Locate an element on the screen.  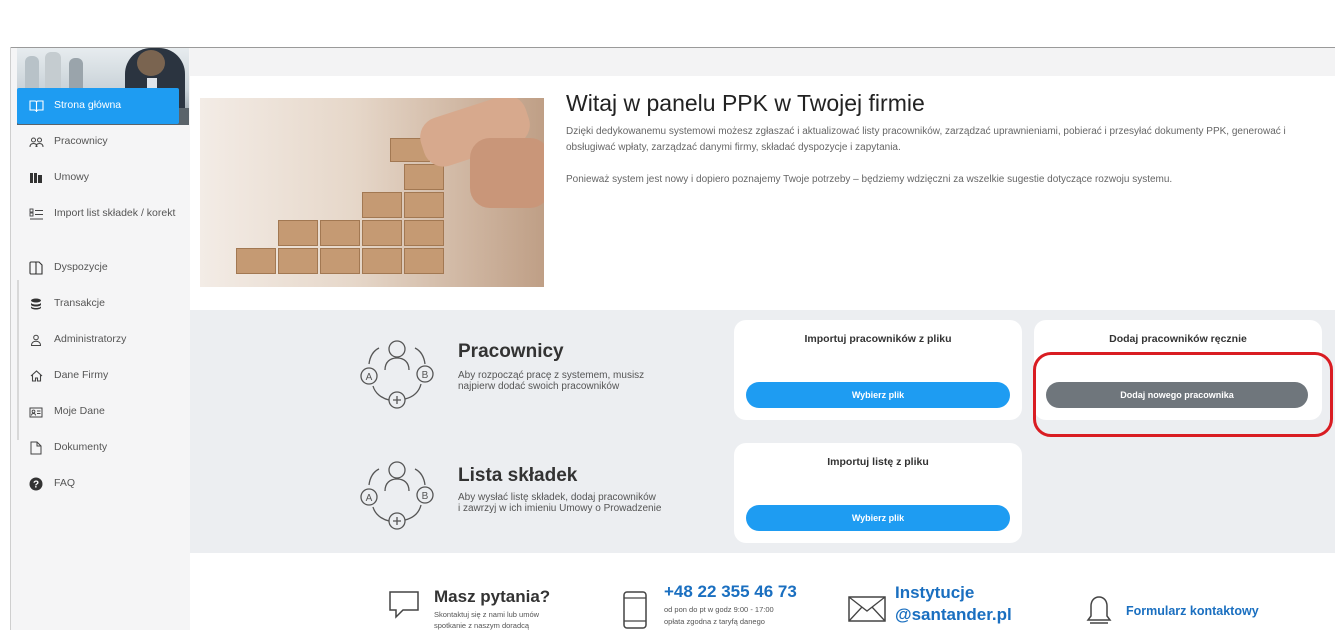
desc-line: najpierw dodać swoich pracowników is located at coordinates (539, 386).